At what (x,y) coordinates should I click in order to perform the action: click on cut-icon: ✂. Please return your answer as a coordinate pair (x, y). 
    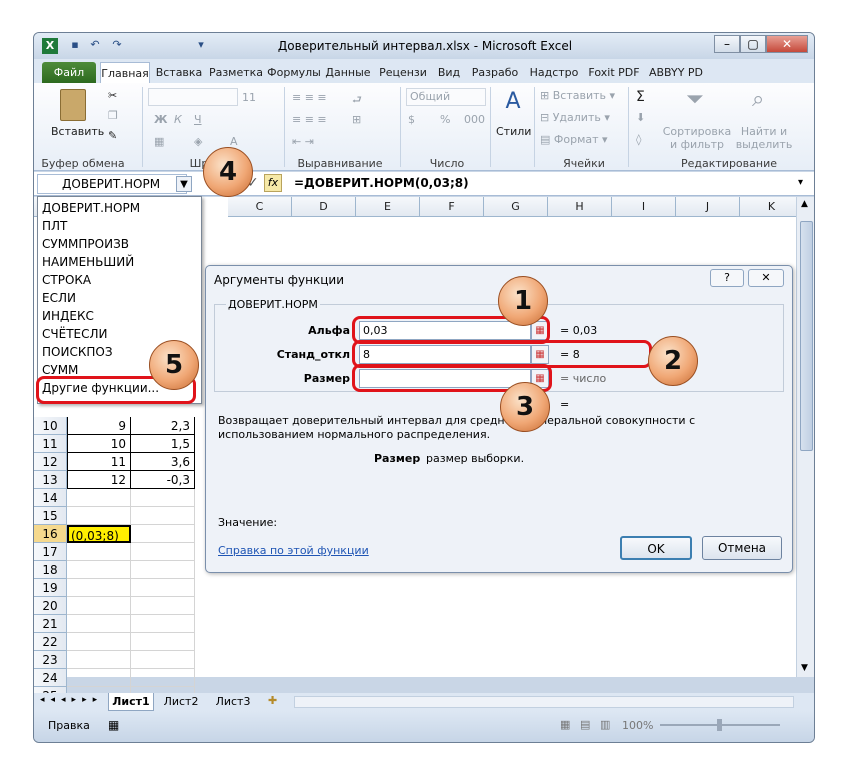
    Looking at the image, I should click on (112, 95).